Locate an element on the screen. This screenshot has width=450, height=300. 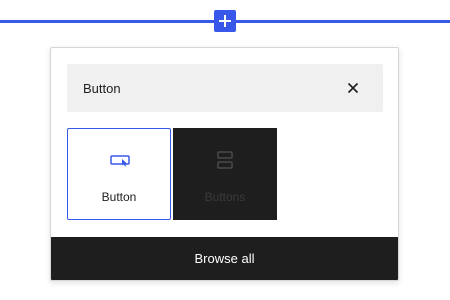
block-result-label: Buttons is located at coordinates (225, 197).